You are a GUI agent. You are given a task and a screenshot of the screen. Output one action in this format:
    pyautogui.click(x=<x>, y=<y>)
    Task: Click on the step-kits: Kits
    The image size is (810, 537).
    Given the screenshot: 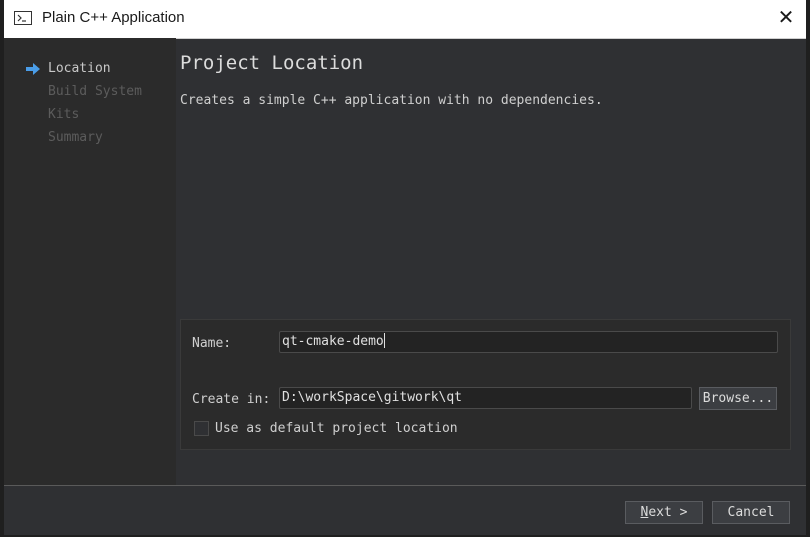 What is the action you would take?
    pyautogui.click(x=64, y=114)
    